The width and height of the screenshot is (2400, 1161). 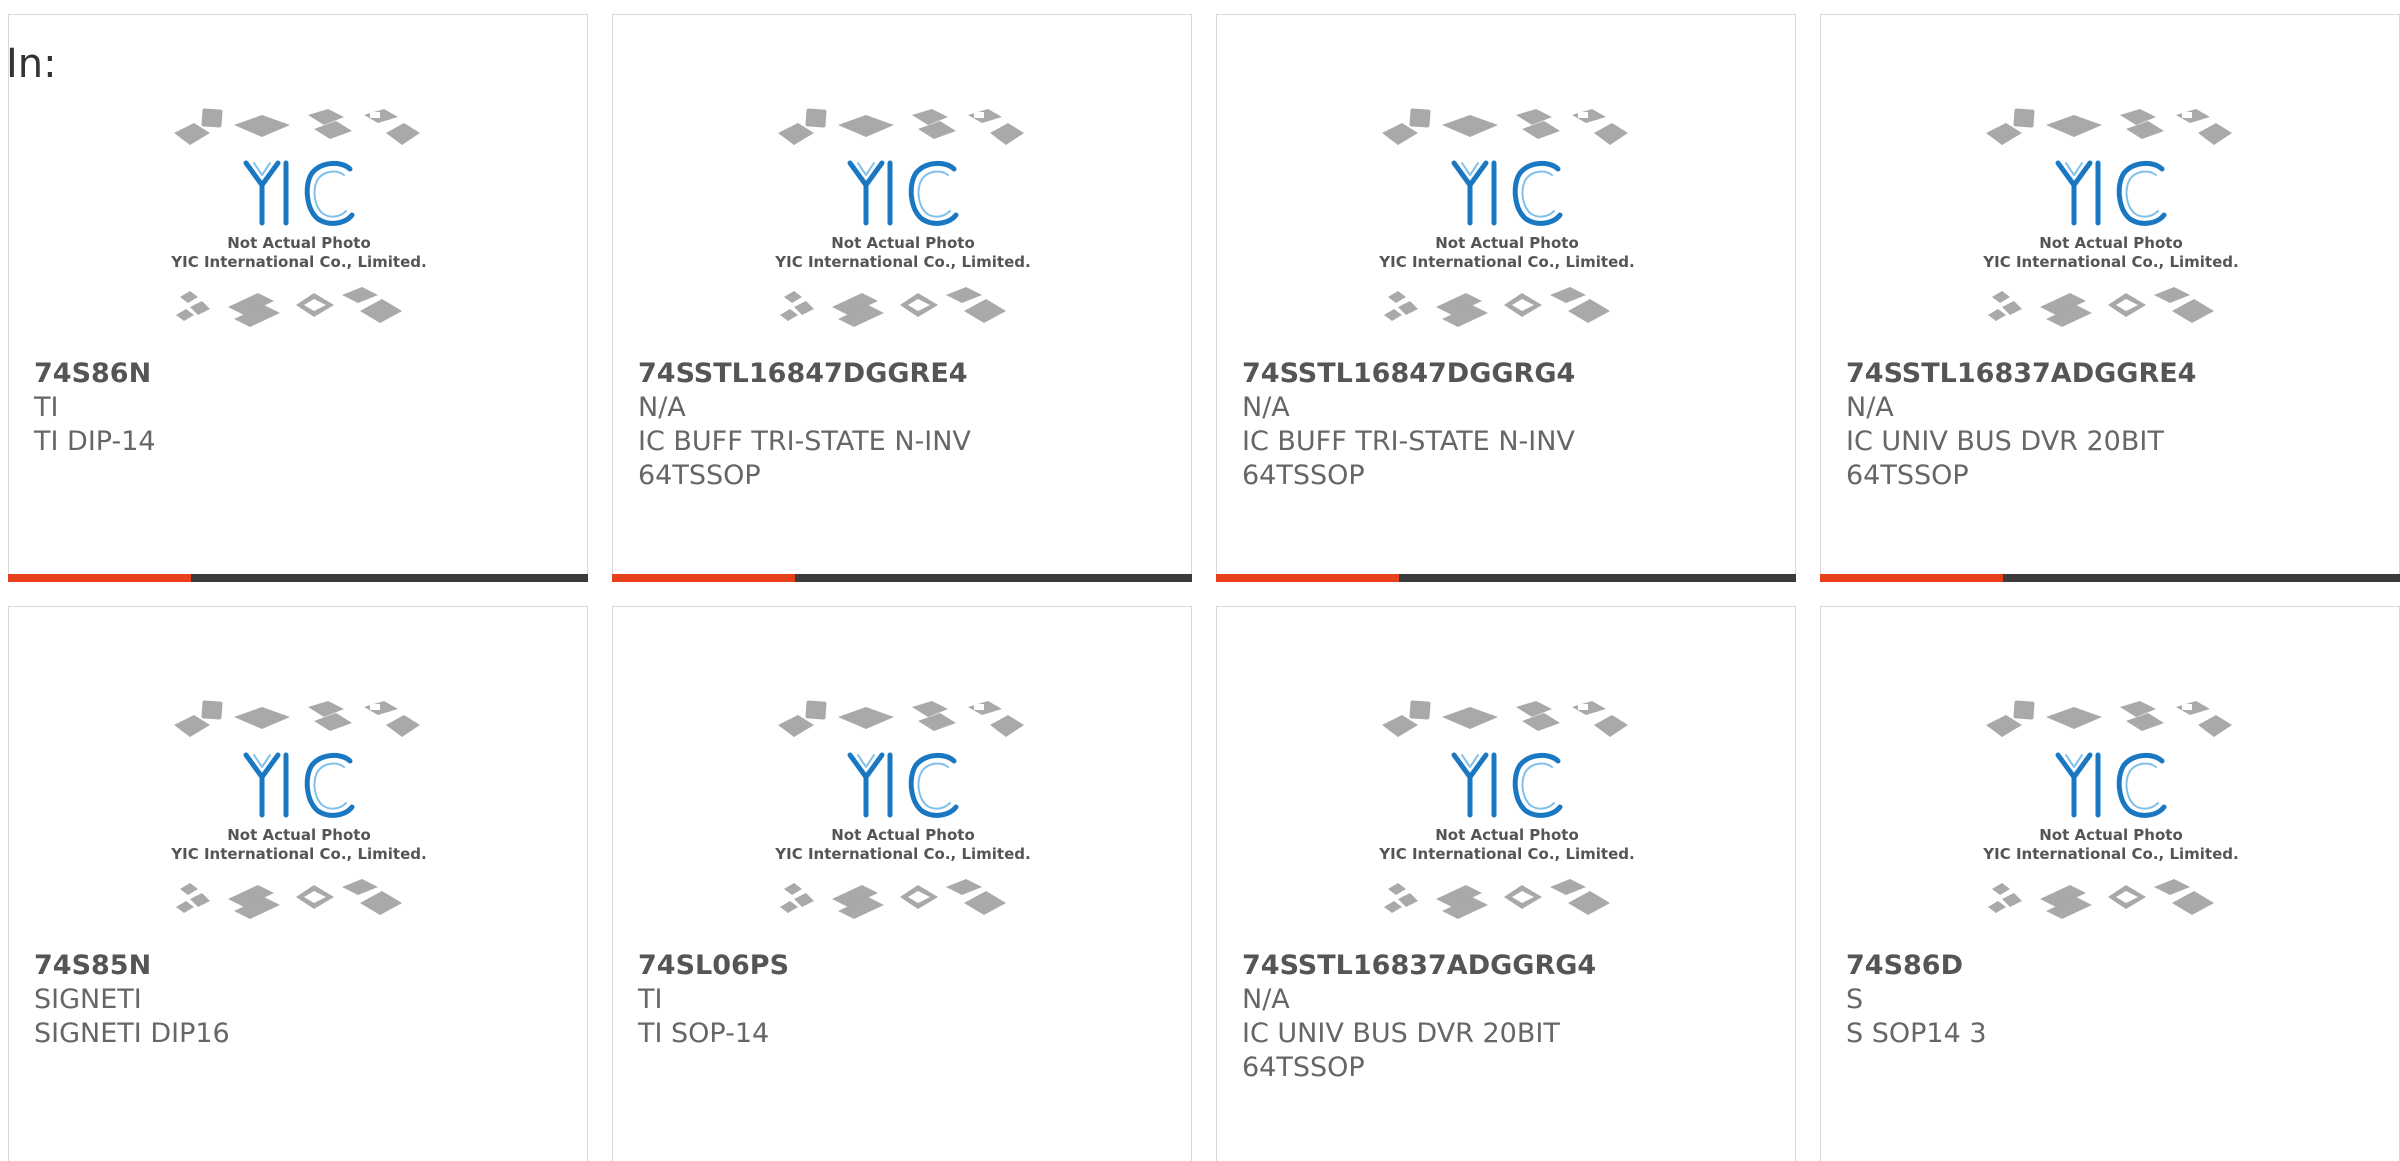 What do you see at coordinates (904, 374) in the screenshot?
I see `part-number: 74SSTL16847DGGRE4` at bounding box center [904, 374].